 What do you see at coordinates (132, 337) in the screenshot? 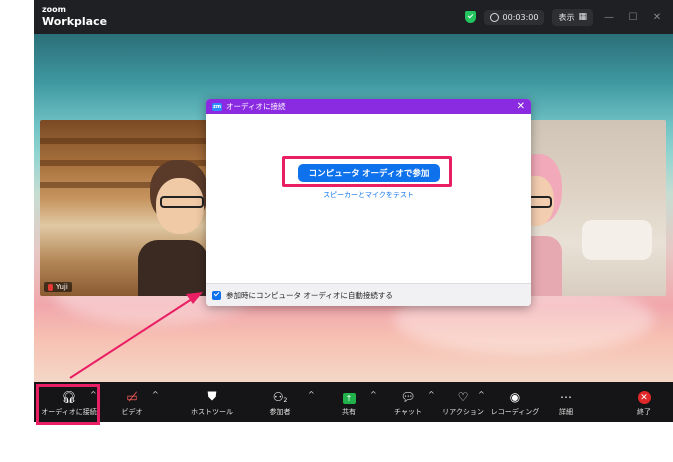
I see `arrow-line` at bounding box center [132, 337].